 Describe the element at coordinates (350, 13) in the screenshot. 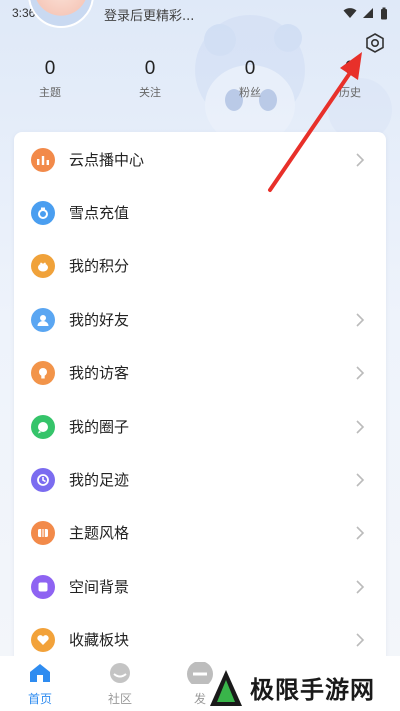

I see `wifi-icon` at that location.